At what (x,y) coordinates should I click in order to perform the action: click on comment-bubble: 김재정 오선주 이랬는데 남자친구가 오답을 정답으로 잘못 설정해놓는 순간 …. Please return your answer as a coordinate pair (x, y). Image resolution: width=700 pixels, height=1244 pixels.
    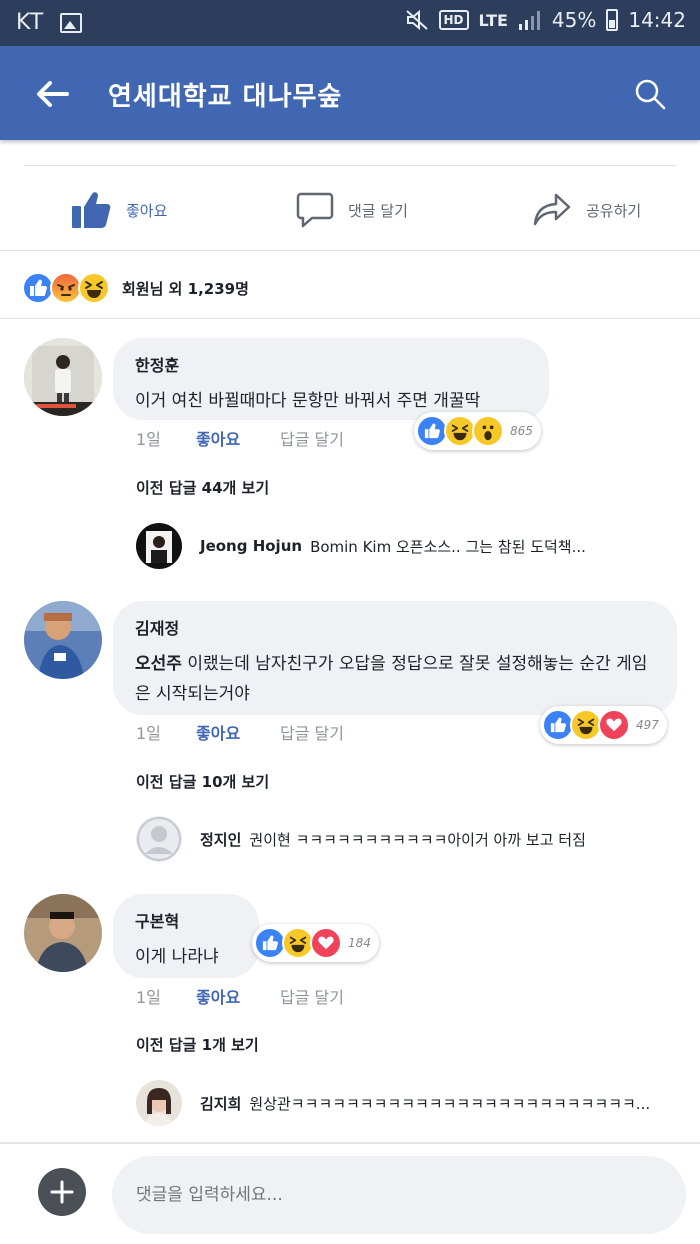
    Looking at the image, I should click on (395, 658).